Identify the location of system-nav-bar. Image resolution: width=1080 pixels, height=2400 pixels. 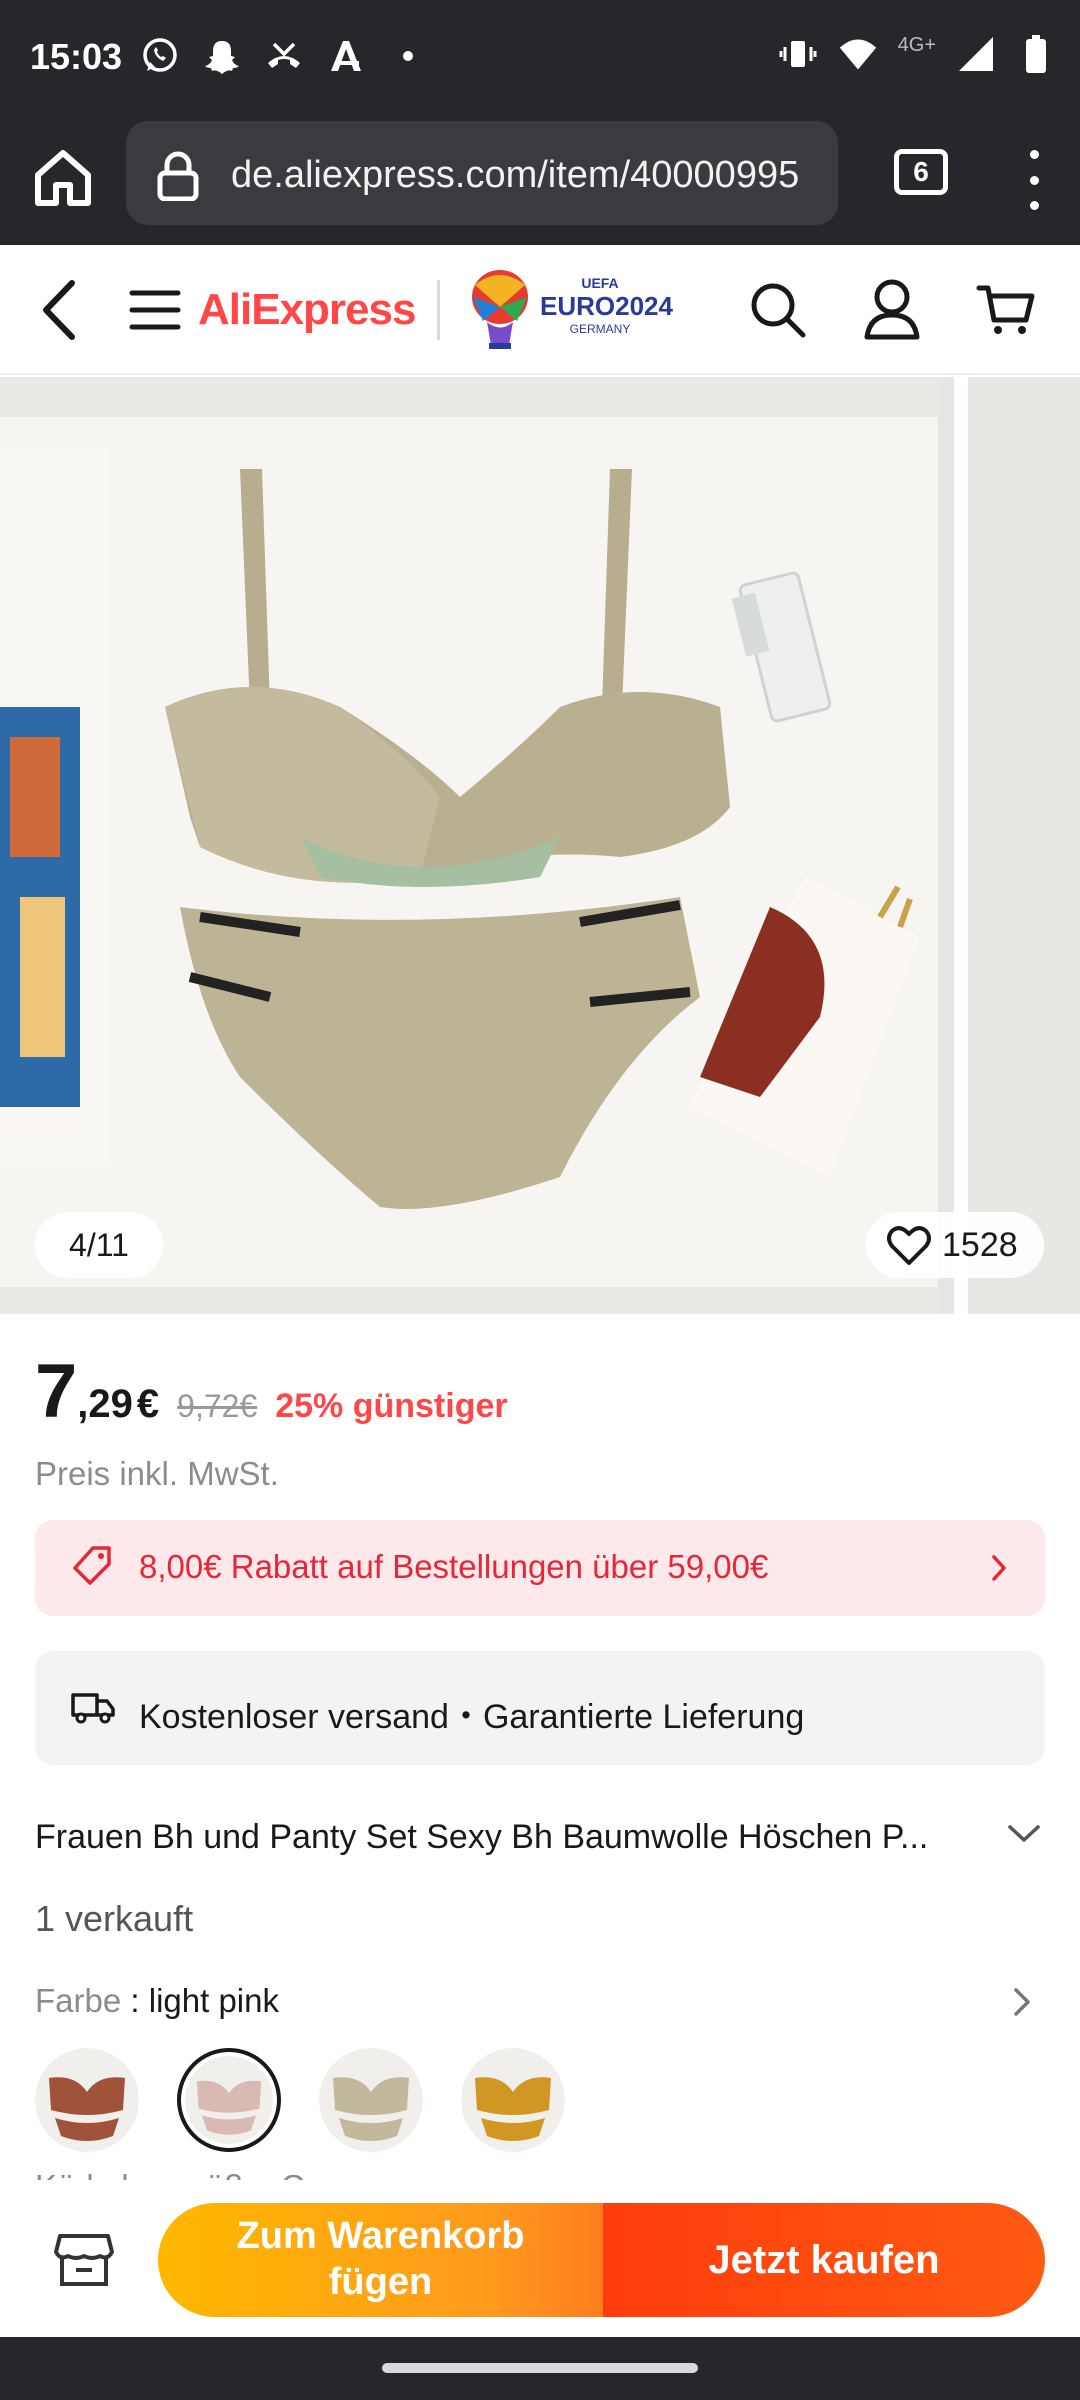
(540, 2368).